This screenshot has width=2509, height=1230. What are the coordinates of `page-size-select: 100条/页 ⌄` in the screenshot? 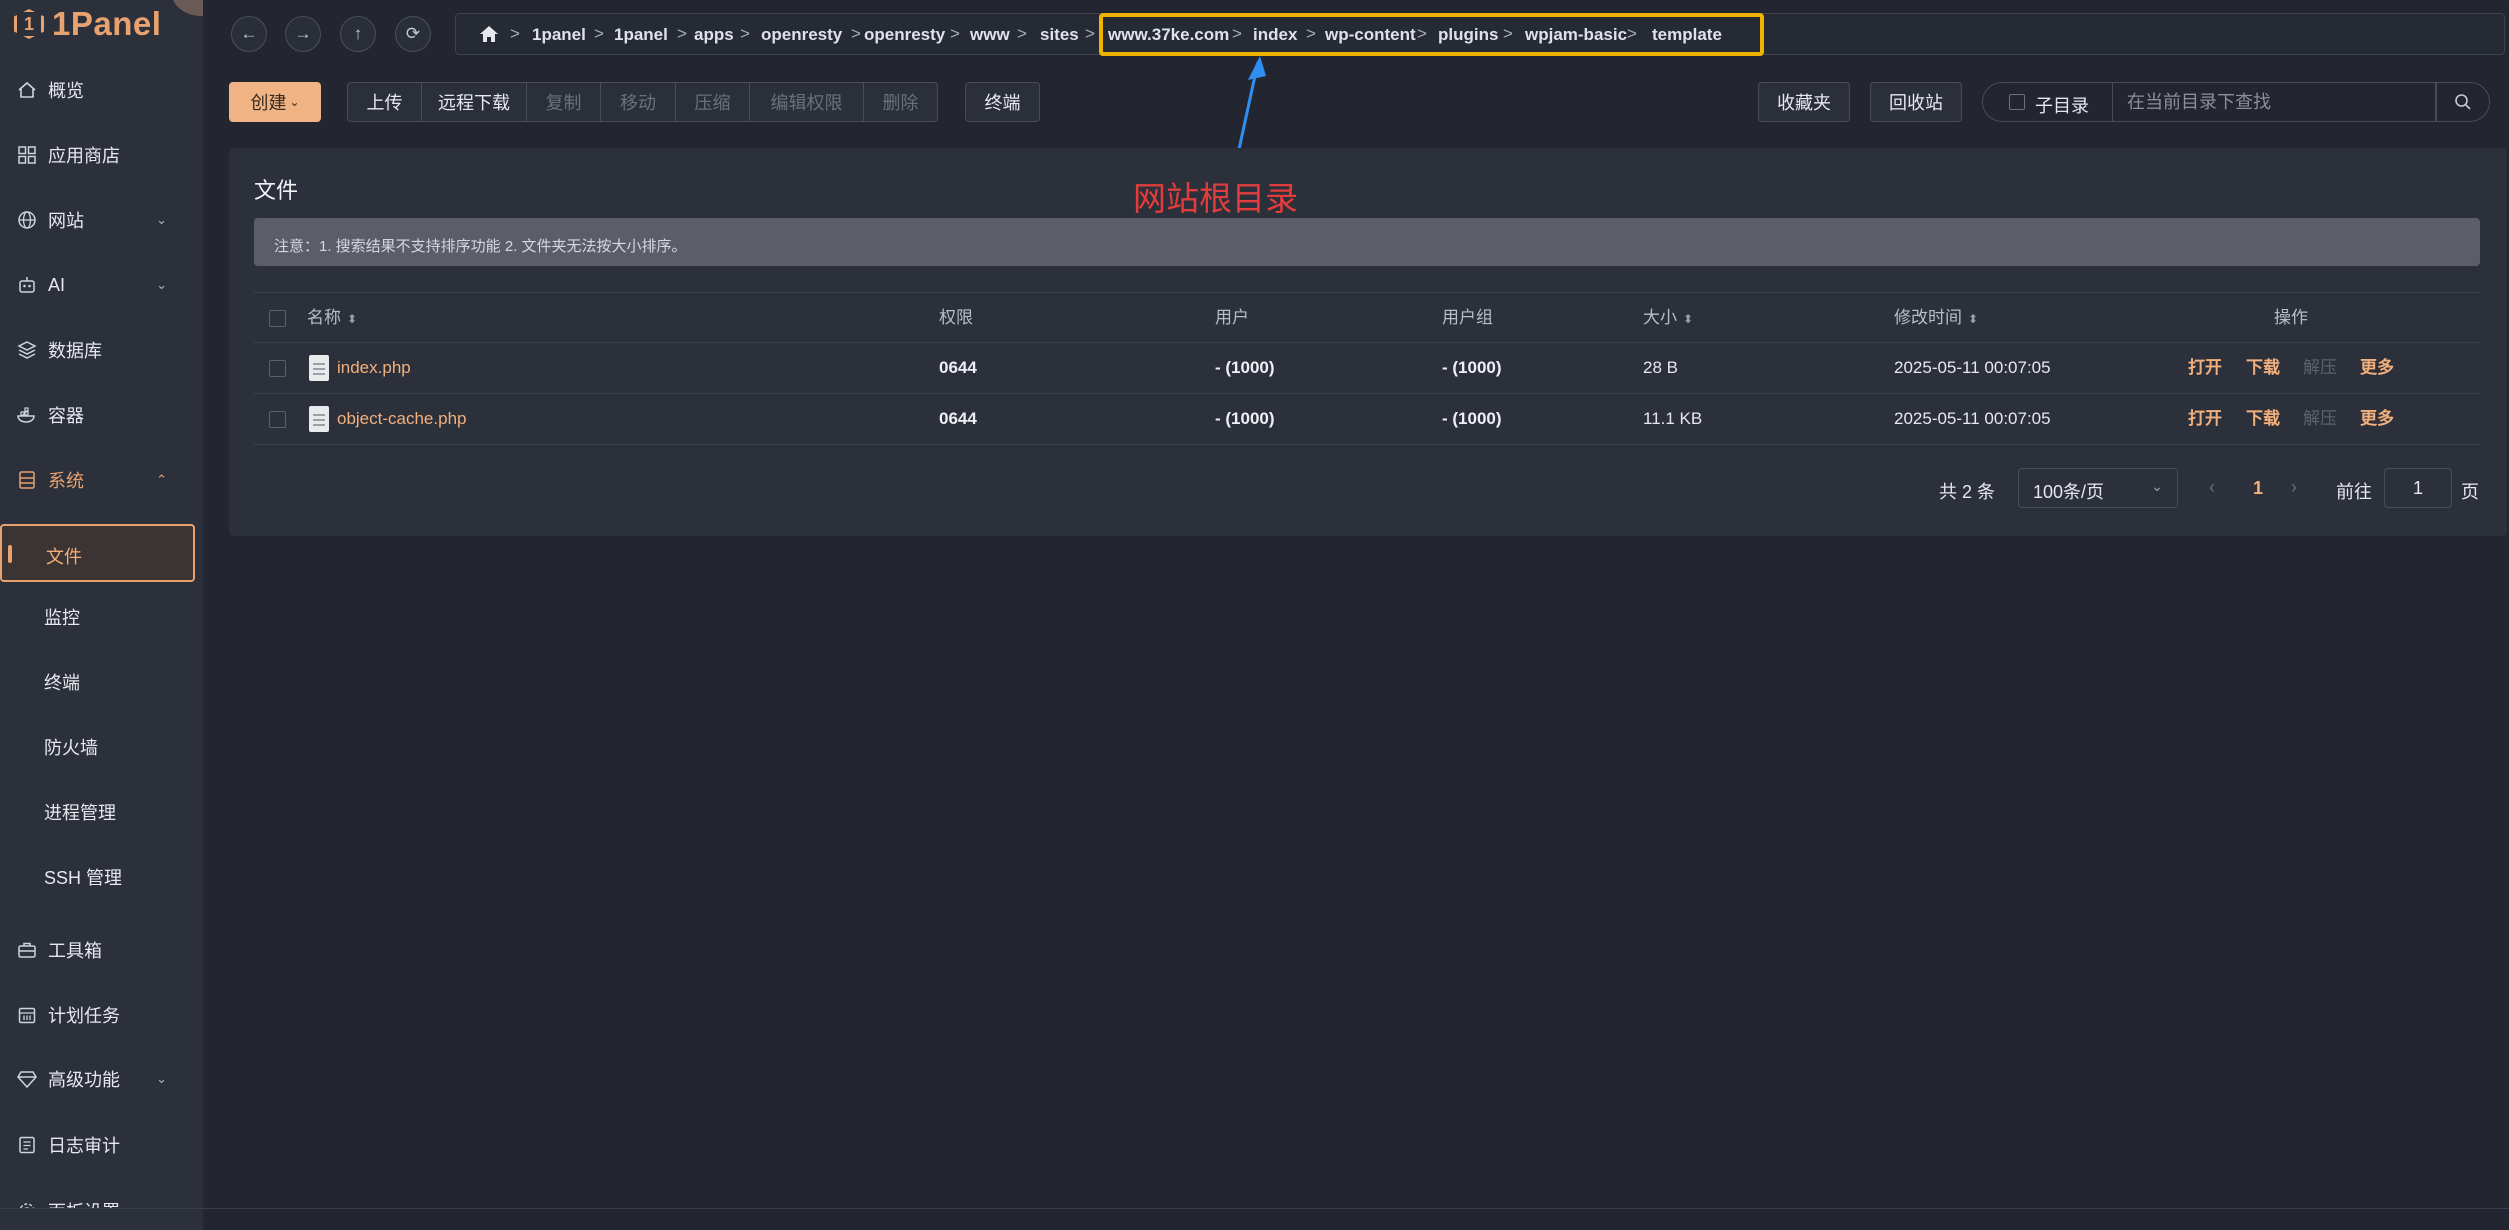 It's located at (2098, 488).